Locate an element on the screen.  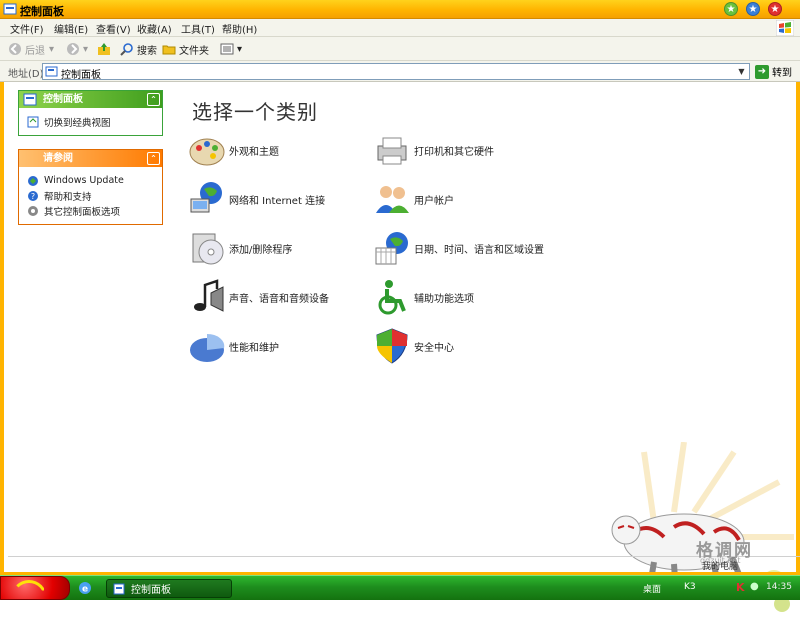
datetime-icon is located at coordinates (391, 248).